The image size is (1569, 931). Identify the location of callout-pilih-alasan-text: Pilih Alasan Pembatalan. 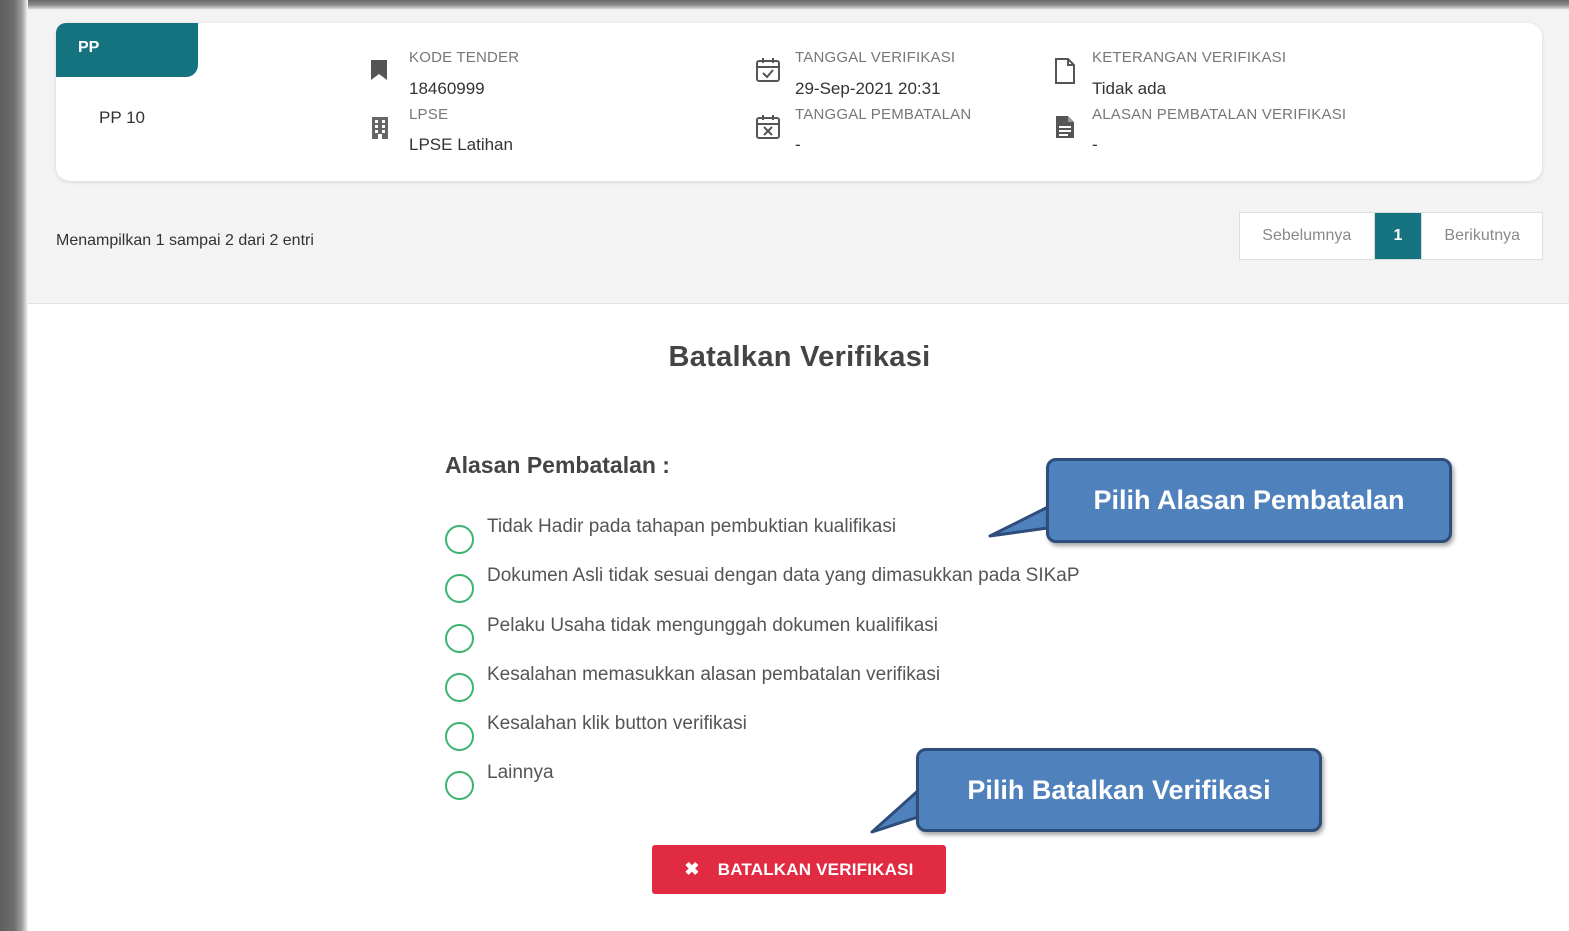
(1249, 500).